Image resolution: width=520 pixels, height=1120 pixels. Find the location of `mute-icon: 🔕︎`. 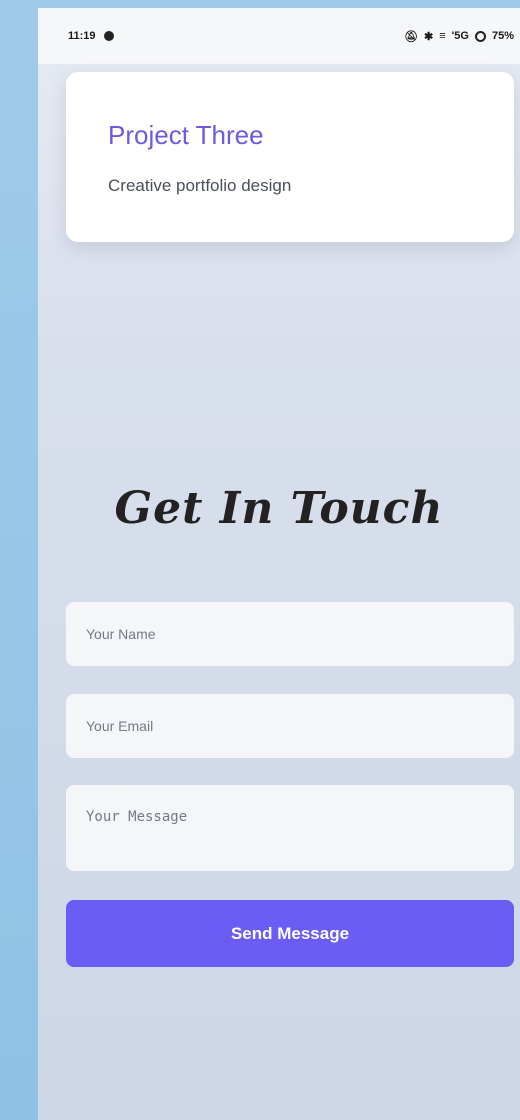

mute-icon: 🔕︎ is located at coordinates (411, 36).